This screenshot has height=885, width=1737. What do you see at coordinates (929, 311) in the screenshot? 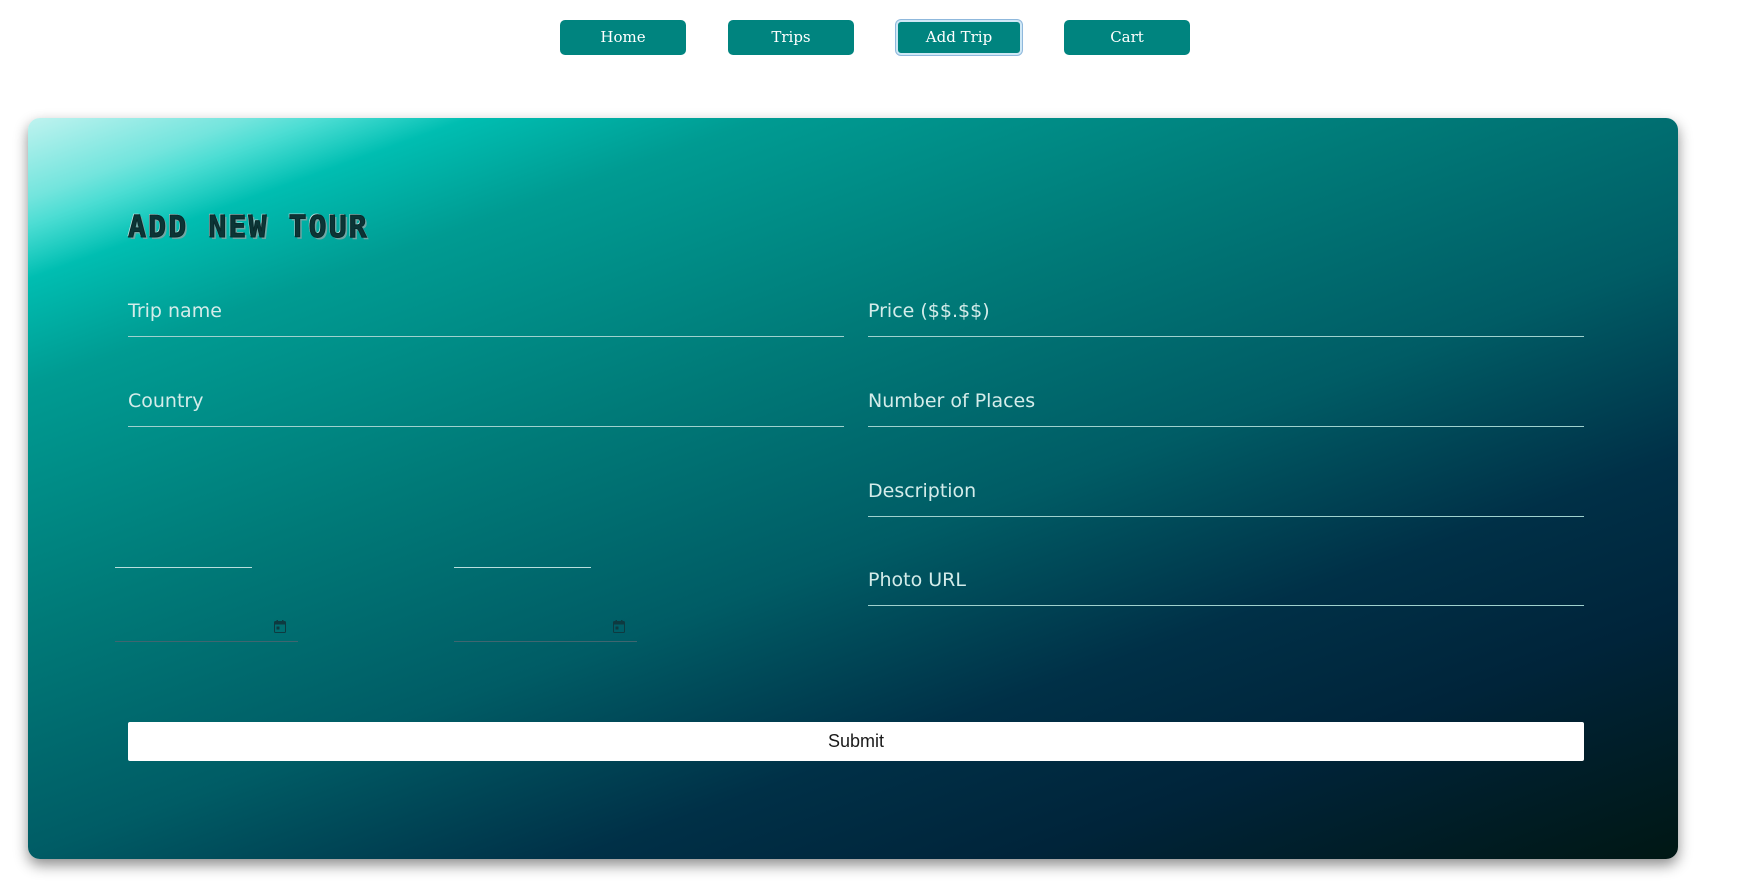
I see `price-placeholder: Price ($$.$$)` at bounding box center [929, 311].